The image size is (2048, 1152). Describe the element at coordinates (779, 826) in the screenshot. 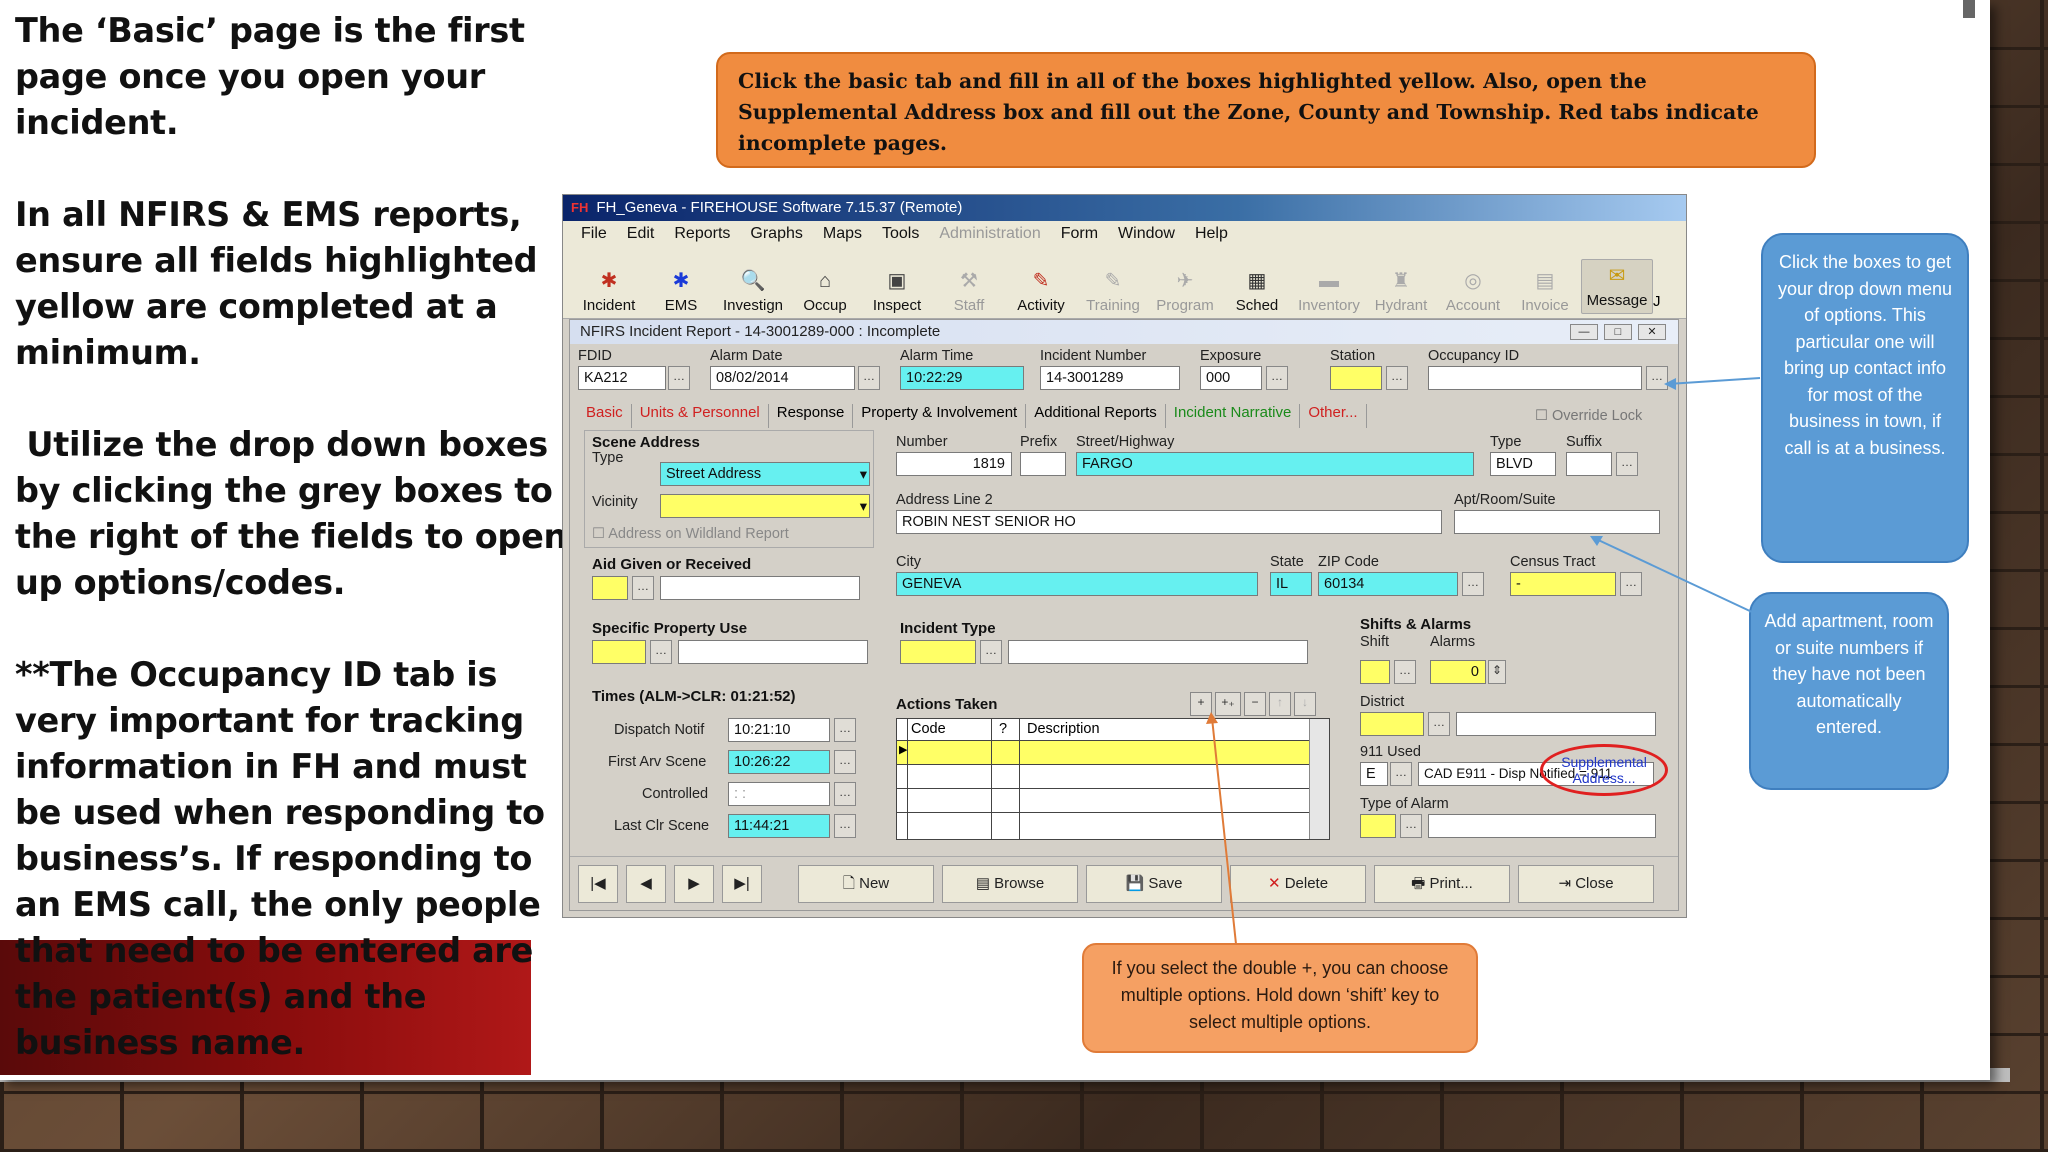

I see `last-clear-field: 11:44:21` at that location.